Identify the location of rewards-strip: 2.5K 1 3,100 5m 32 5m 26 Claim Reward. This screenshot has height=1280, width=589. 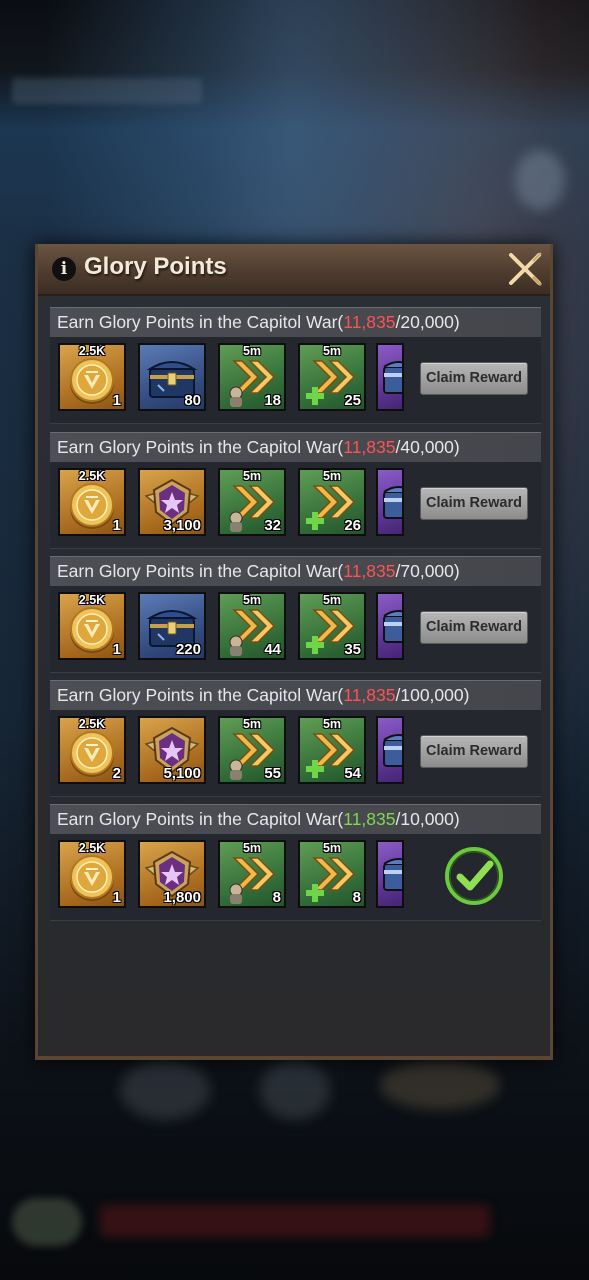
(295, 505).